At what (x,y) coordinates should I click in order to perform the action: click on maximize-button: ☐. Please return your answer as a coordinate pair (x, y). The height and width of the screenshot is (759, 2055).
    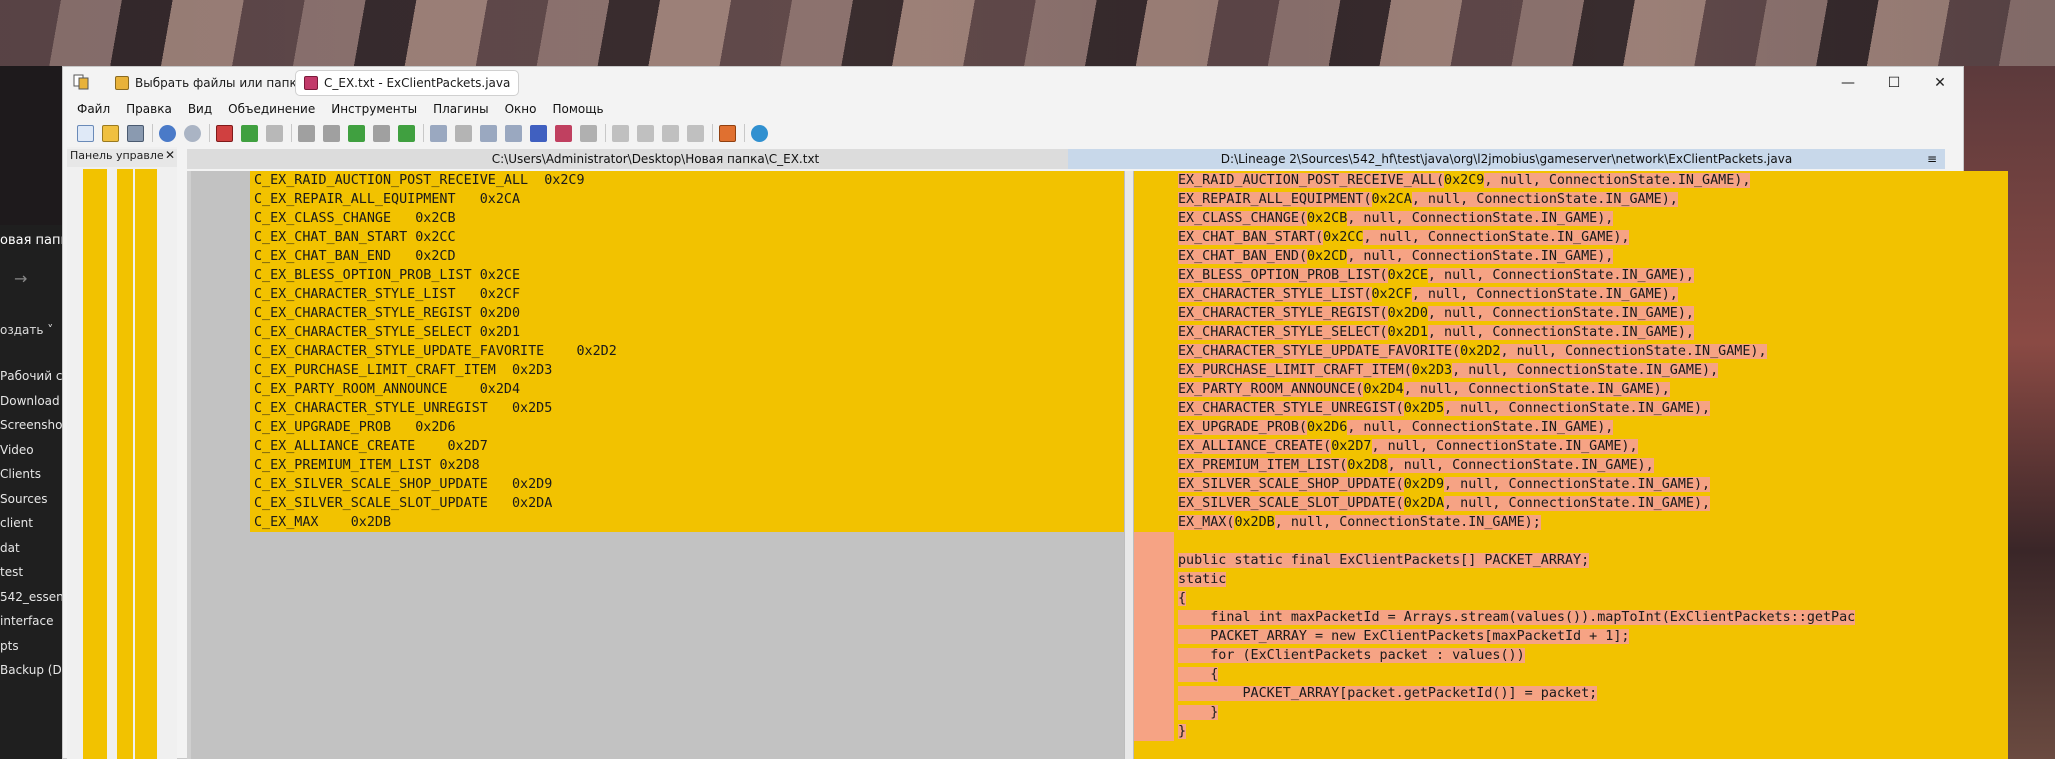
    Looking at the image, I should click on (1894, 82).